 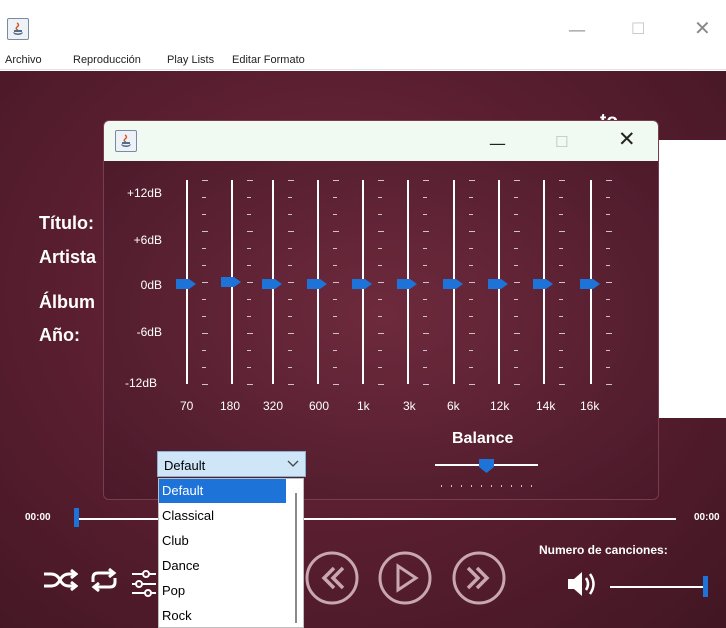 What do you see at coordinates (222, 591) in the screenshot?
I see `preset-option-pop: Pop` at bounding box center [222, 591].